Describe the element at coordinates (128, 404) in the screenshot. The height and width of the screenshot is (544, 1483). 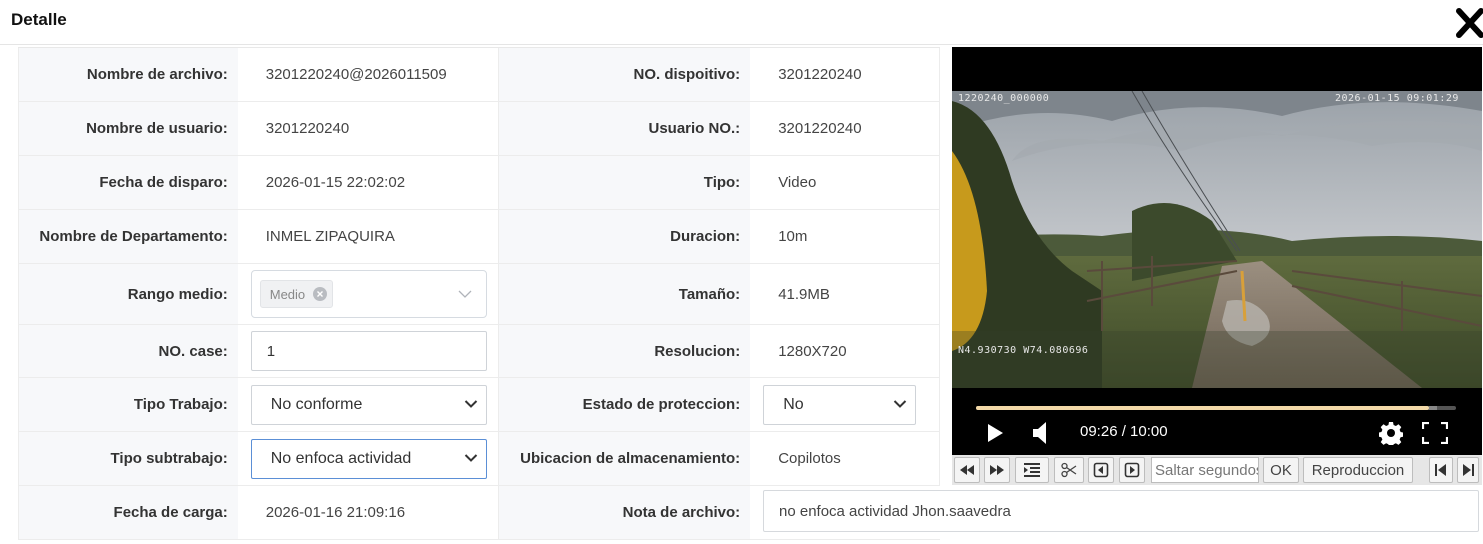
I see `label-tipo-trabajo: Tipo Trabajo:` at that location.